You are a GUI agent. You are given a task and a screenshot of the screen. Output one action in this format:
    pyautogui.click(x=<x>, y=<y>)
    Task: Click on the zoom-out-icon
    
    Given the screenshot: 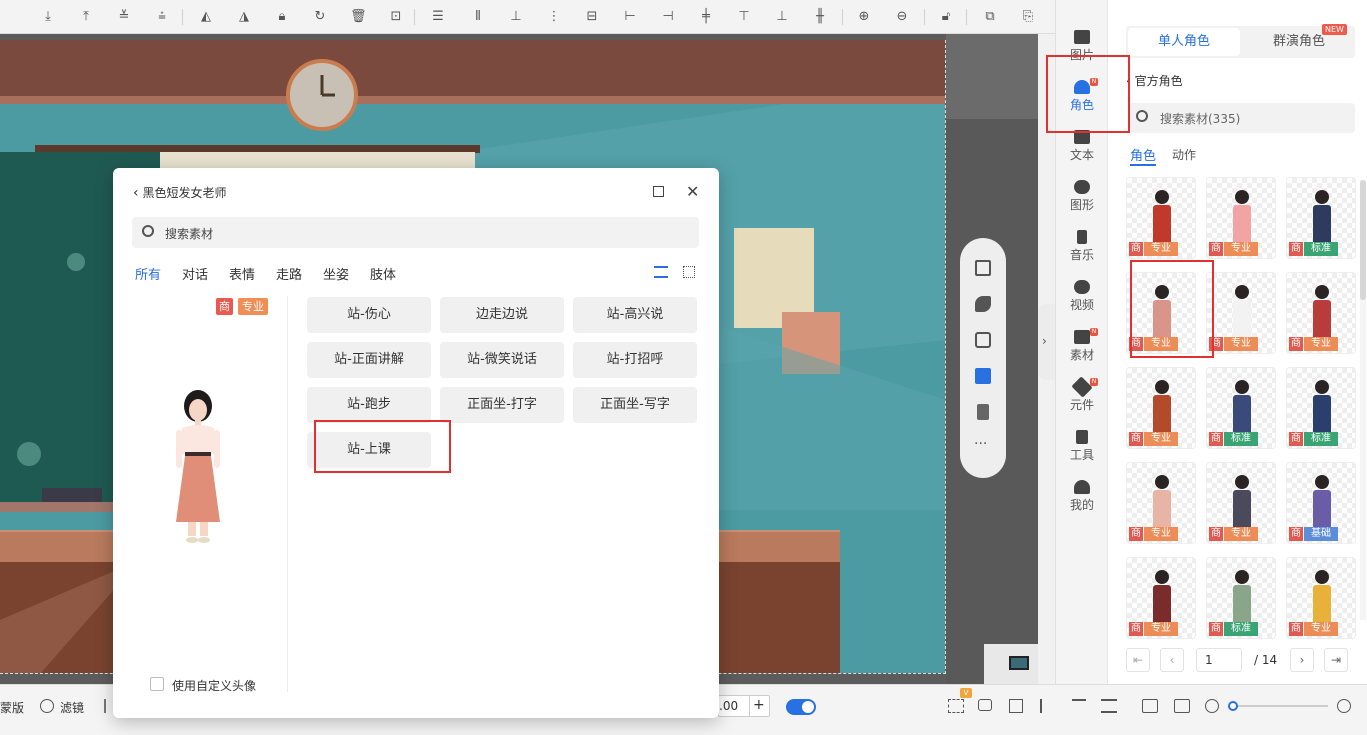 What is the action you would take?
    pyautogui.click(x=1212, y=706)
    